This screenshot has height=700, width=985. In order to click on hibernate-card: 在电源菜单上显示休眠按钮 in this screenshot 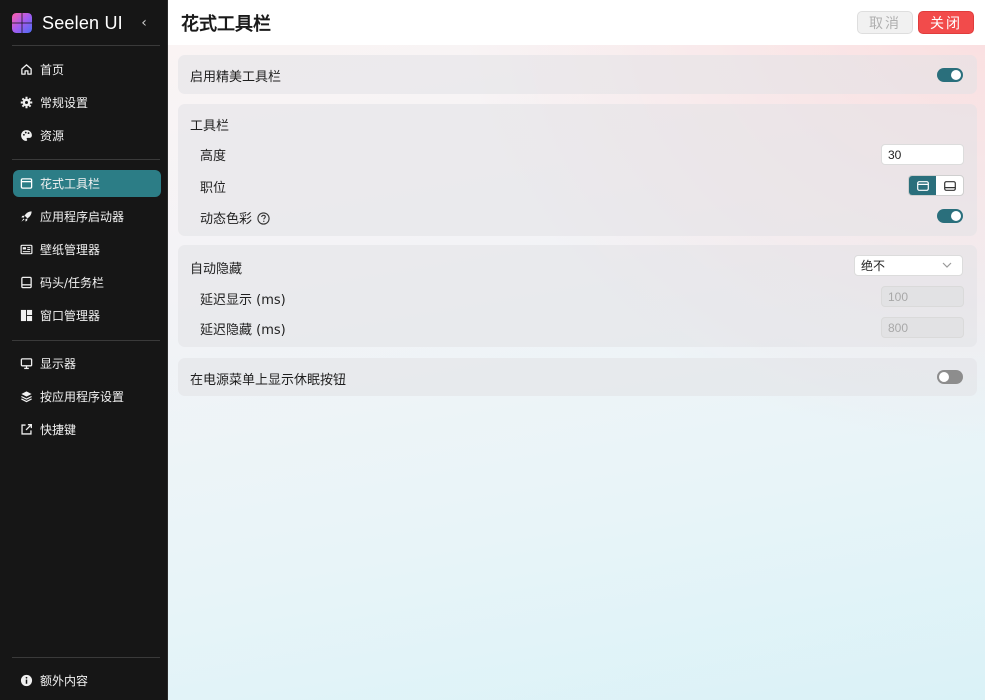, I will do `click(577, 377)`.